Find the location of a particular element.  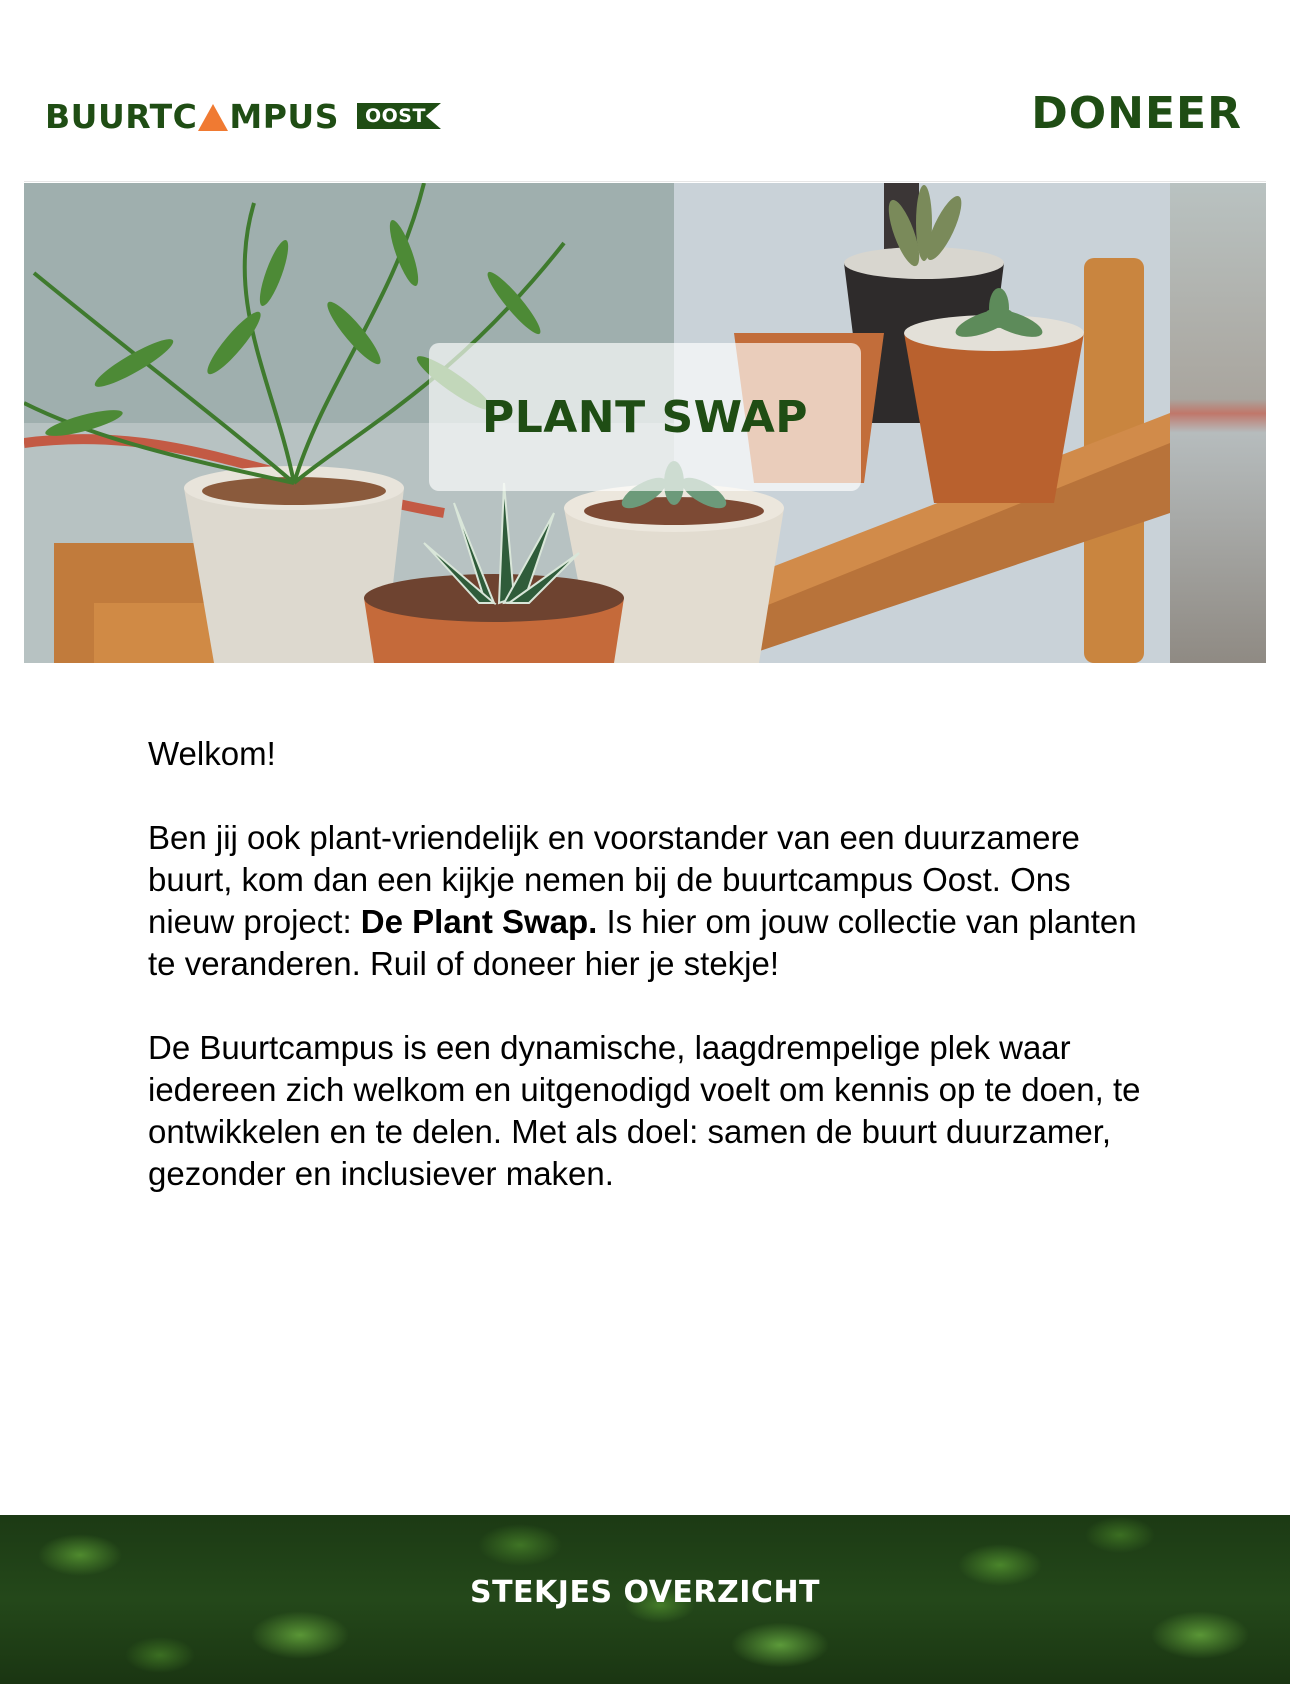

logo-oost-label: OOST is located at coordinates (395, 116).